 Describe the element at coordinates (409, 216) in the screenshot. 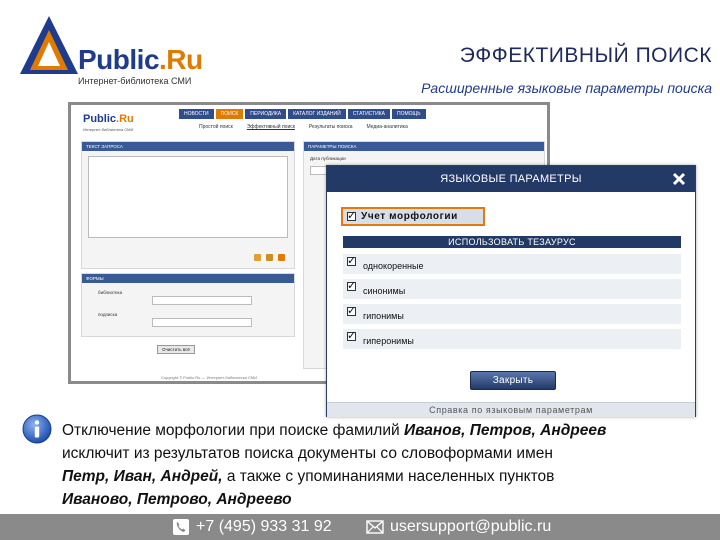

I see `morphology-label: Учет морфологии` at that location.